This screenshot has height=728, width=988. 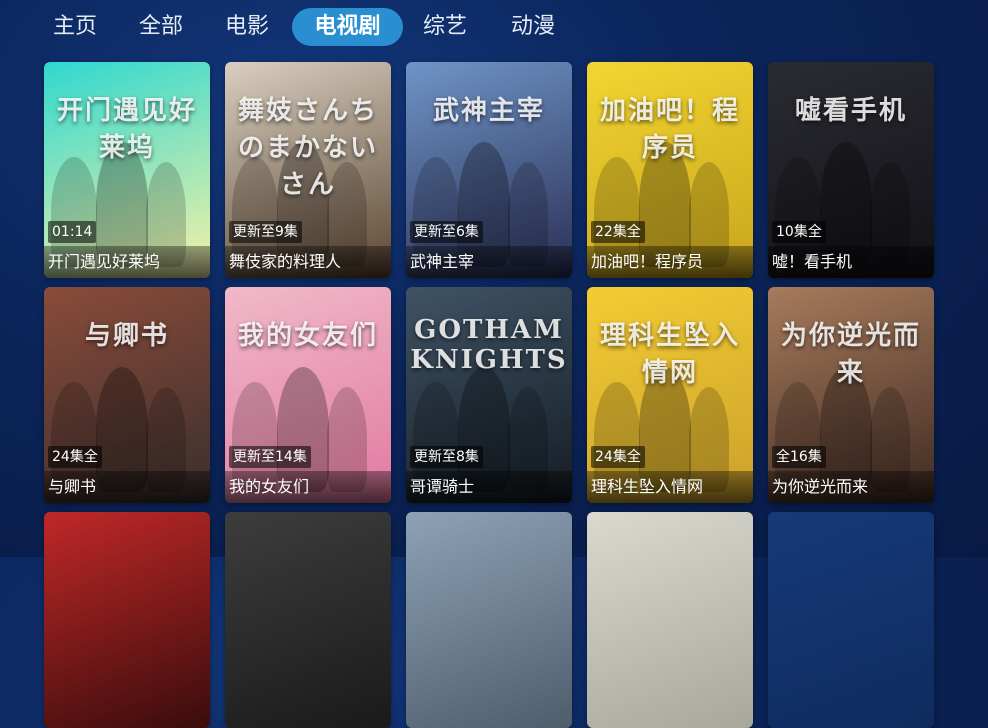 I want to click on series-title: 武神主宰, so click(x=489, y=262).